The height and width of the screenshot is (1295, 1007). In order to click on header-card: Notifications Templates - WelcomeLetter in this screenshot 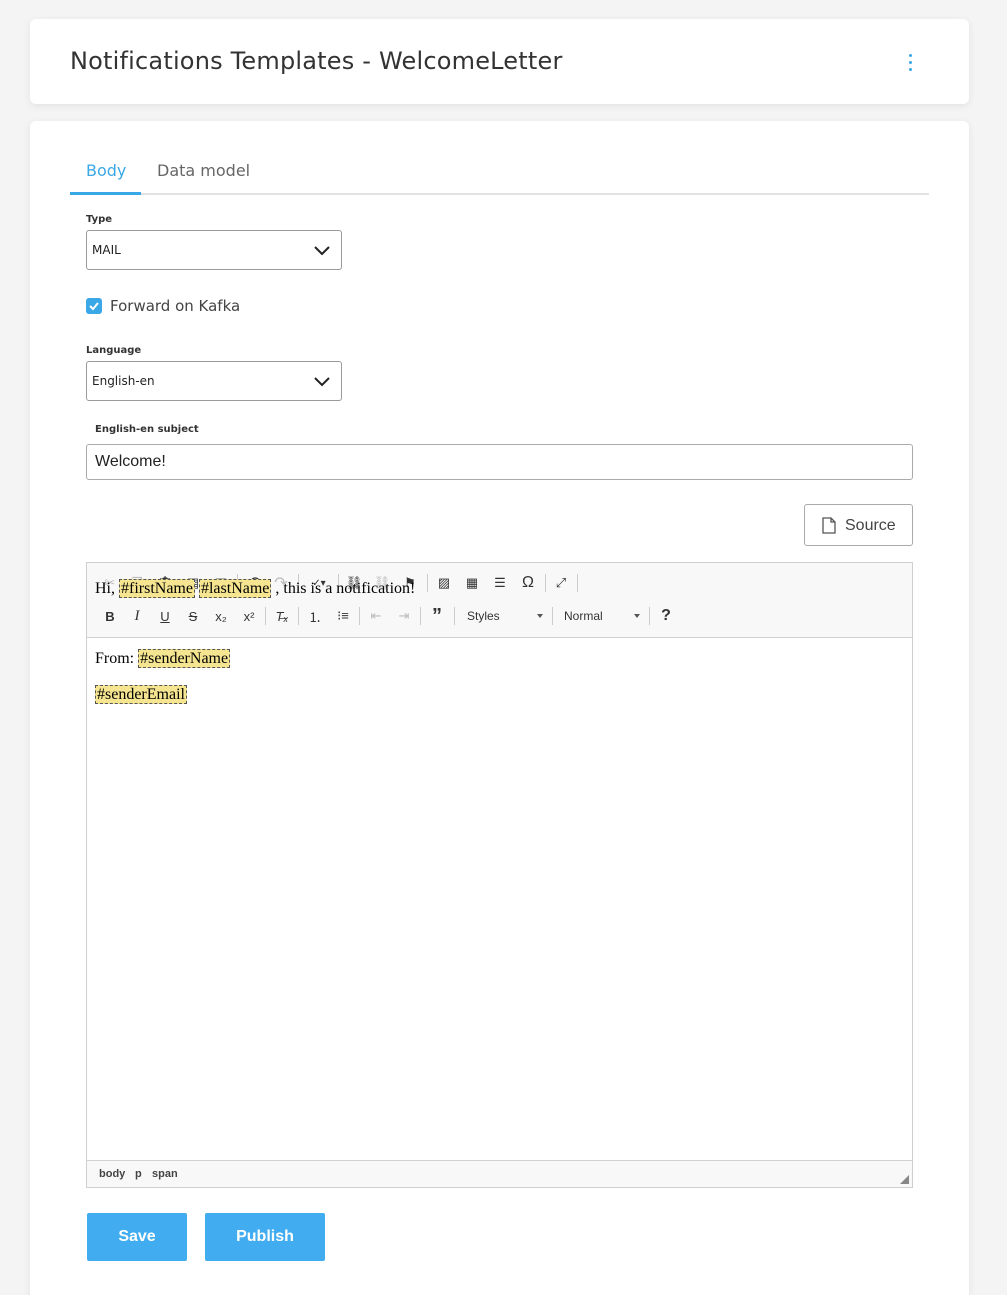, I will do `click(499, 61)`.